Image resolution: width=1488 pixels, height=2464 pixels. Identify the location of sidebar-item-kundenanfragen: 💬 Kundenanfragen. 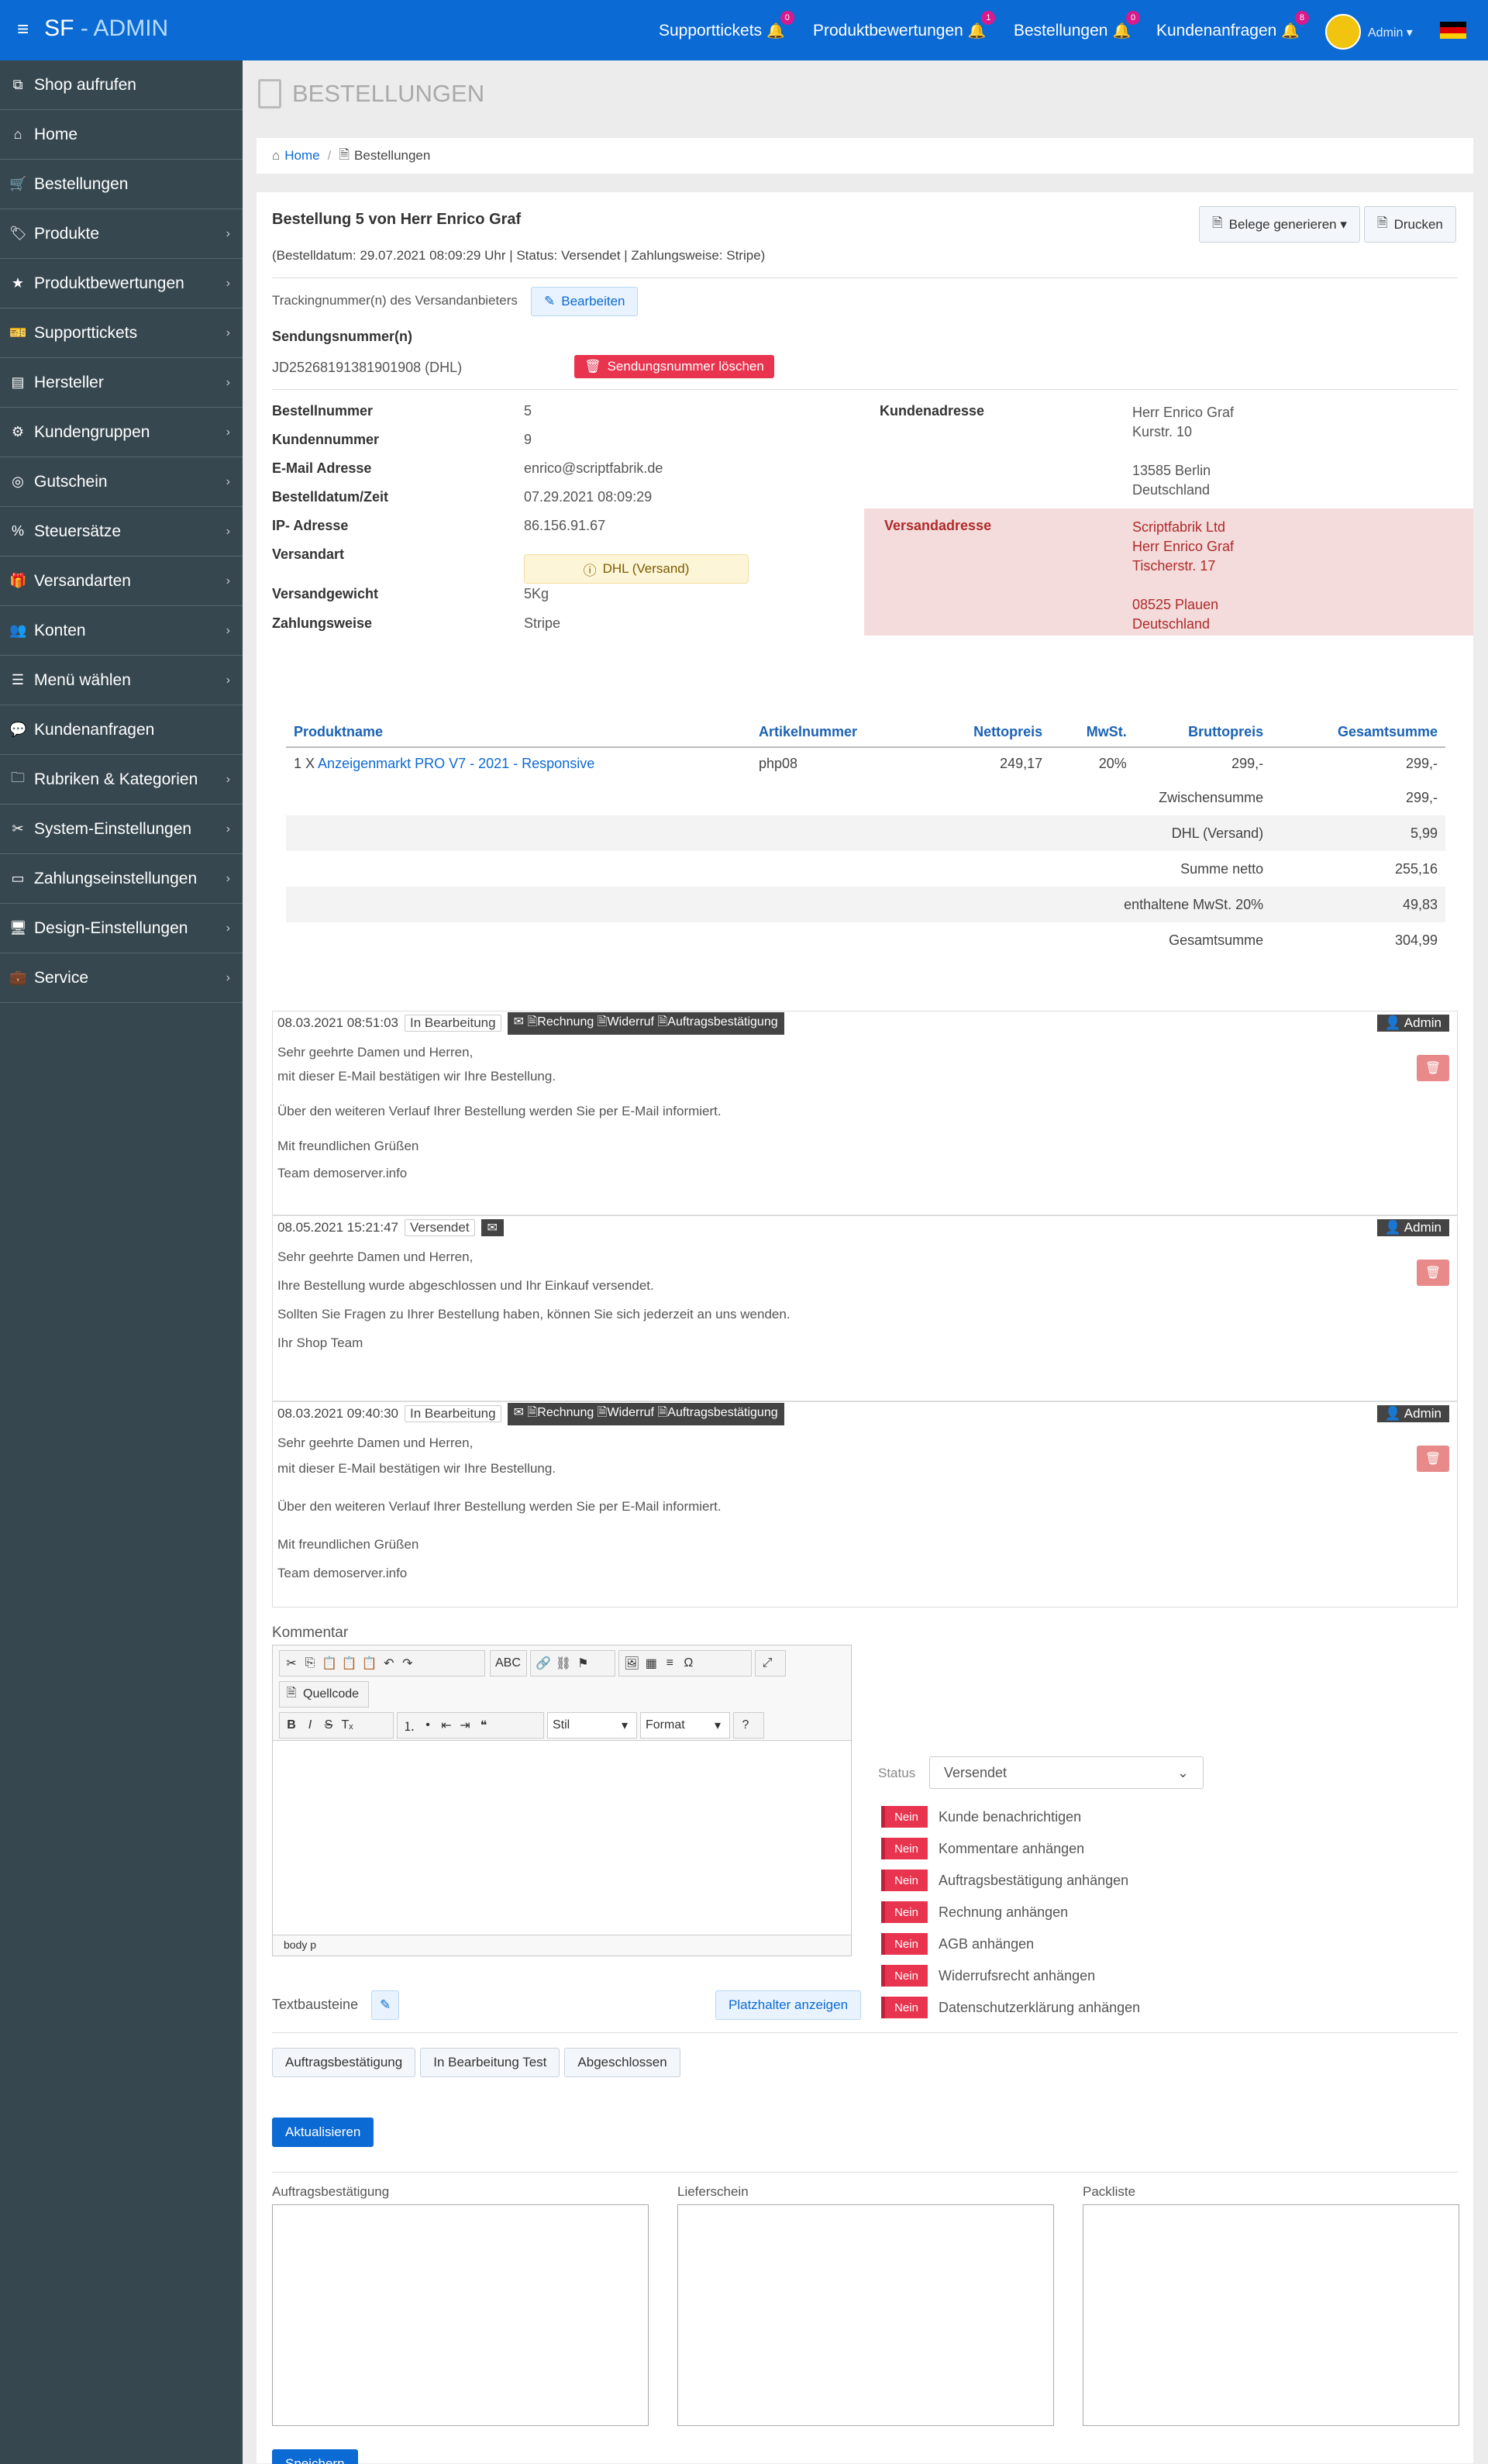
(122, 730).